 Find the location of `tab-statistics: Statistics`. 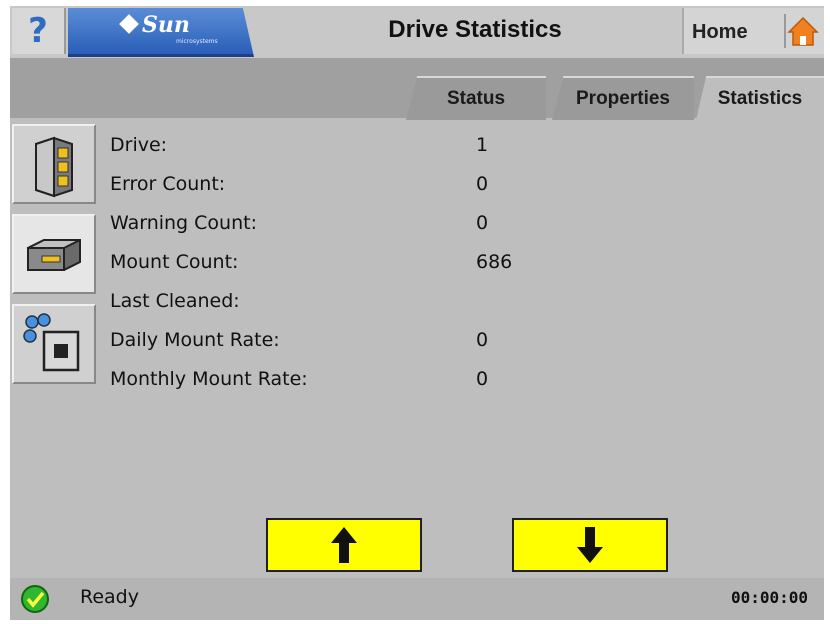

tab-statistics: Statistics is located at coordinates (760, 98).